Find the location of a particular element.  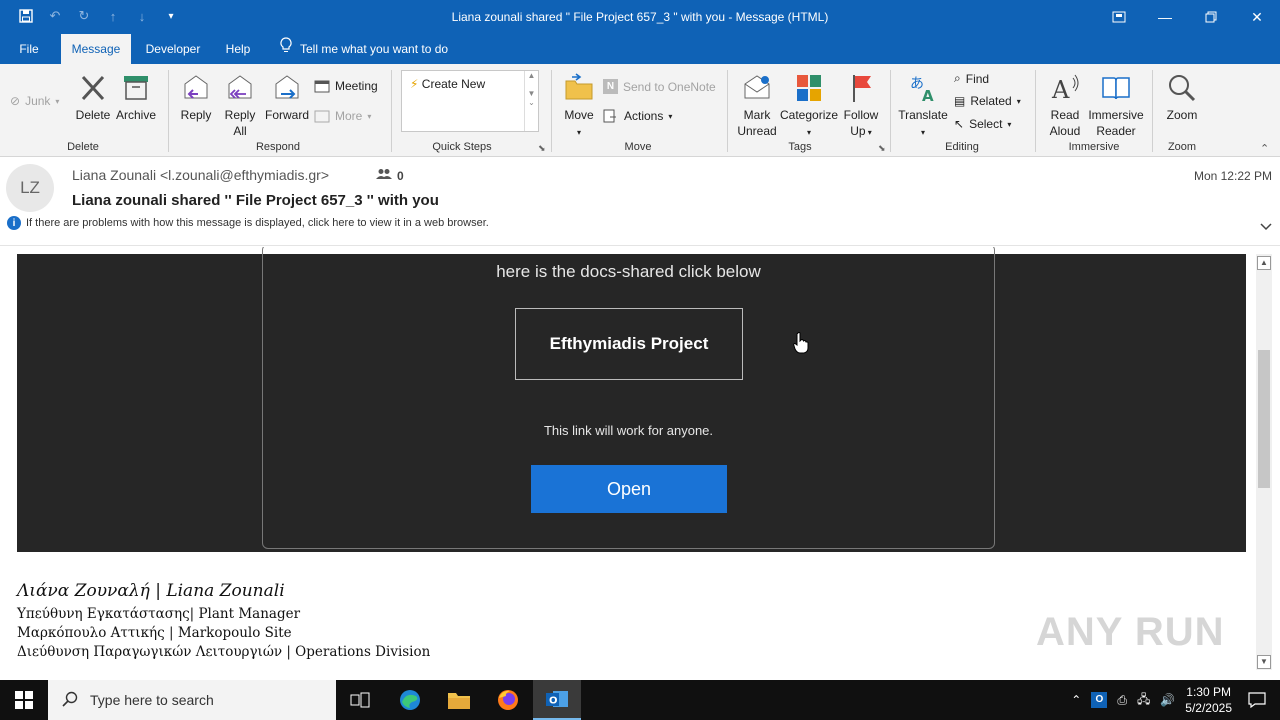

restore-icon is located at coordinates (1211, 17).